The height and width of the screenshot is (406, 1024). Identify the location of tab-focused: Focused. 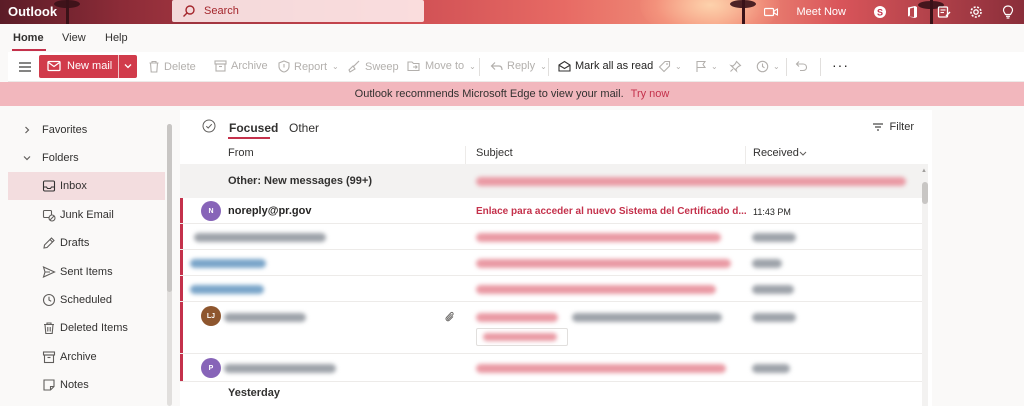
(253, 128).